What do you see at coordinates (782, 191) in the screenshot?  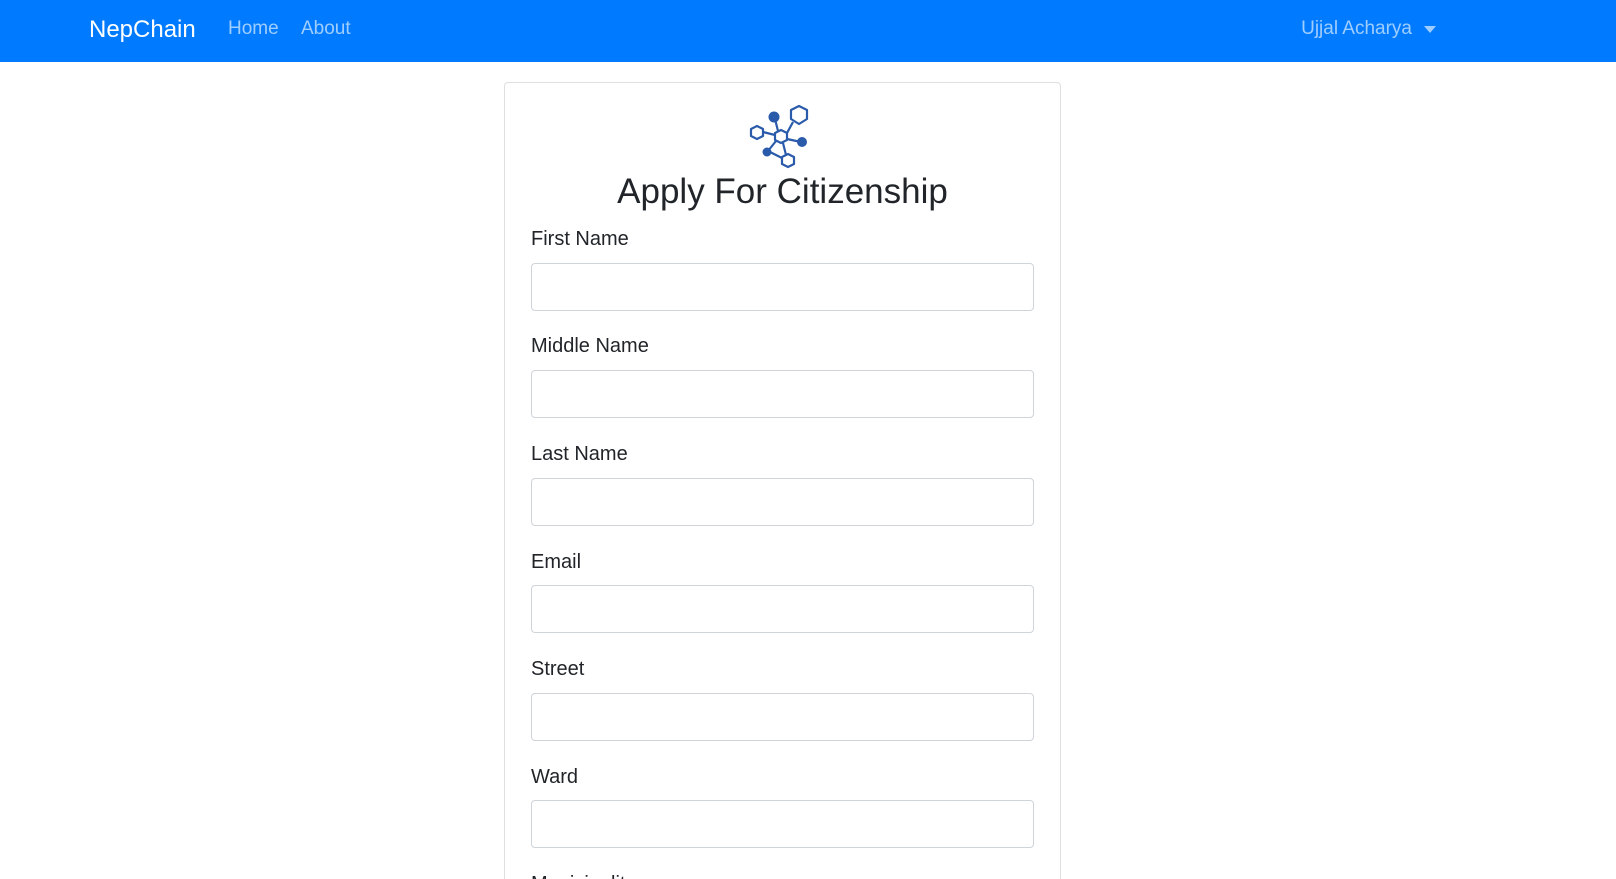 I see `page-title: Apply For Citizenship` at bounding box center [782, 191].